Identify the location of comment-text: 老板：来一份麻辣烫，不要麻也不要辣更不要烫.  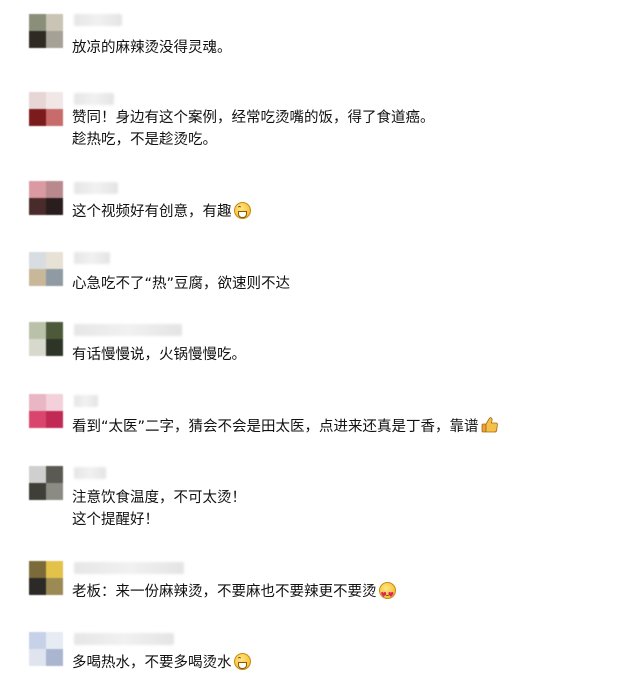
(234, 593).